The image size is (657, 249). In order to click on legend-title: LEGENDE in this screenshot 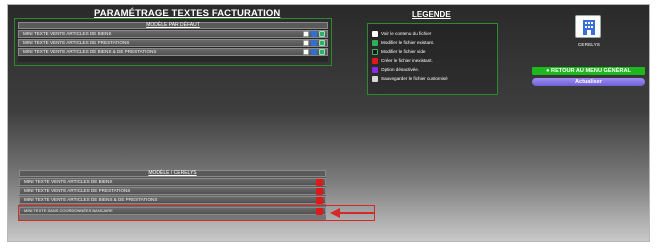, I will do `click(431, 14)`.